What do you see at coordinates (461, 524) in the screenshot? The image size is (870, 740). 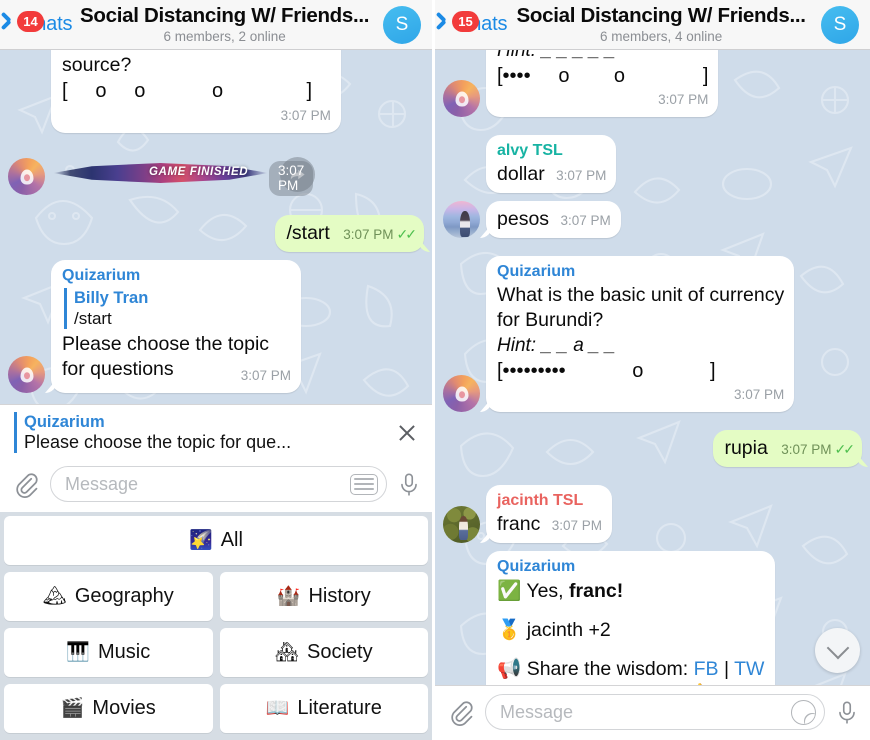 I see `avatar-user-garden` at bounding box center [461, 524].